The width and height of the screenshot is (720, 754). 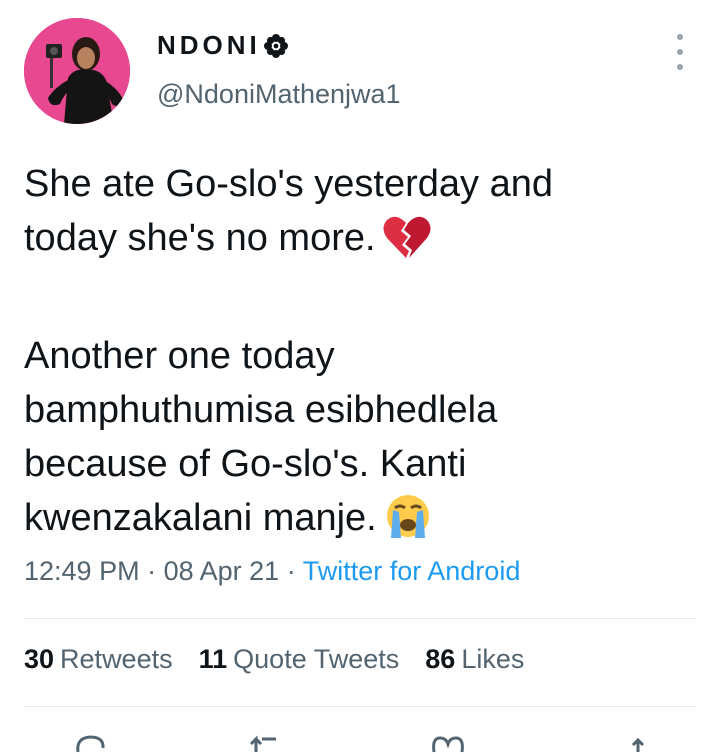 What do you see at coordinates (440, 659) in the screenshot?
I see `likes-count: 86` at bounding box center [440, 659].